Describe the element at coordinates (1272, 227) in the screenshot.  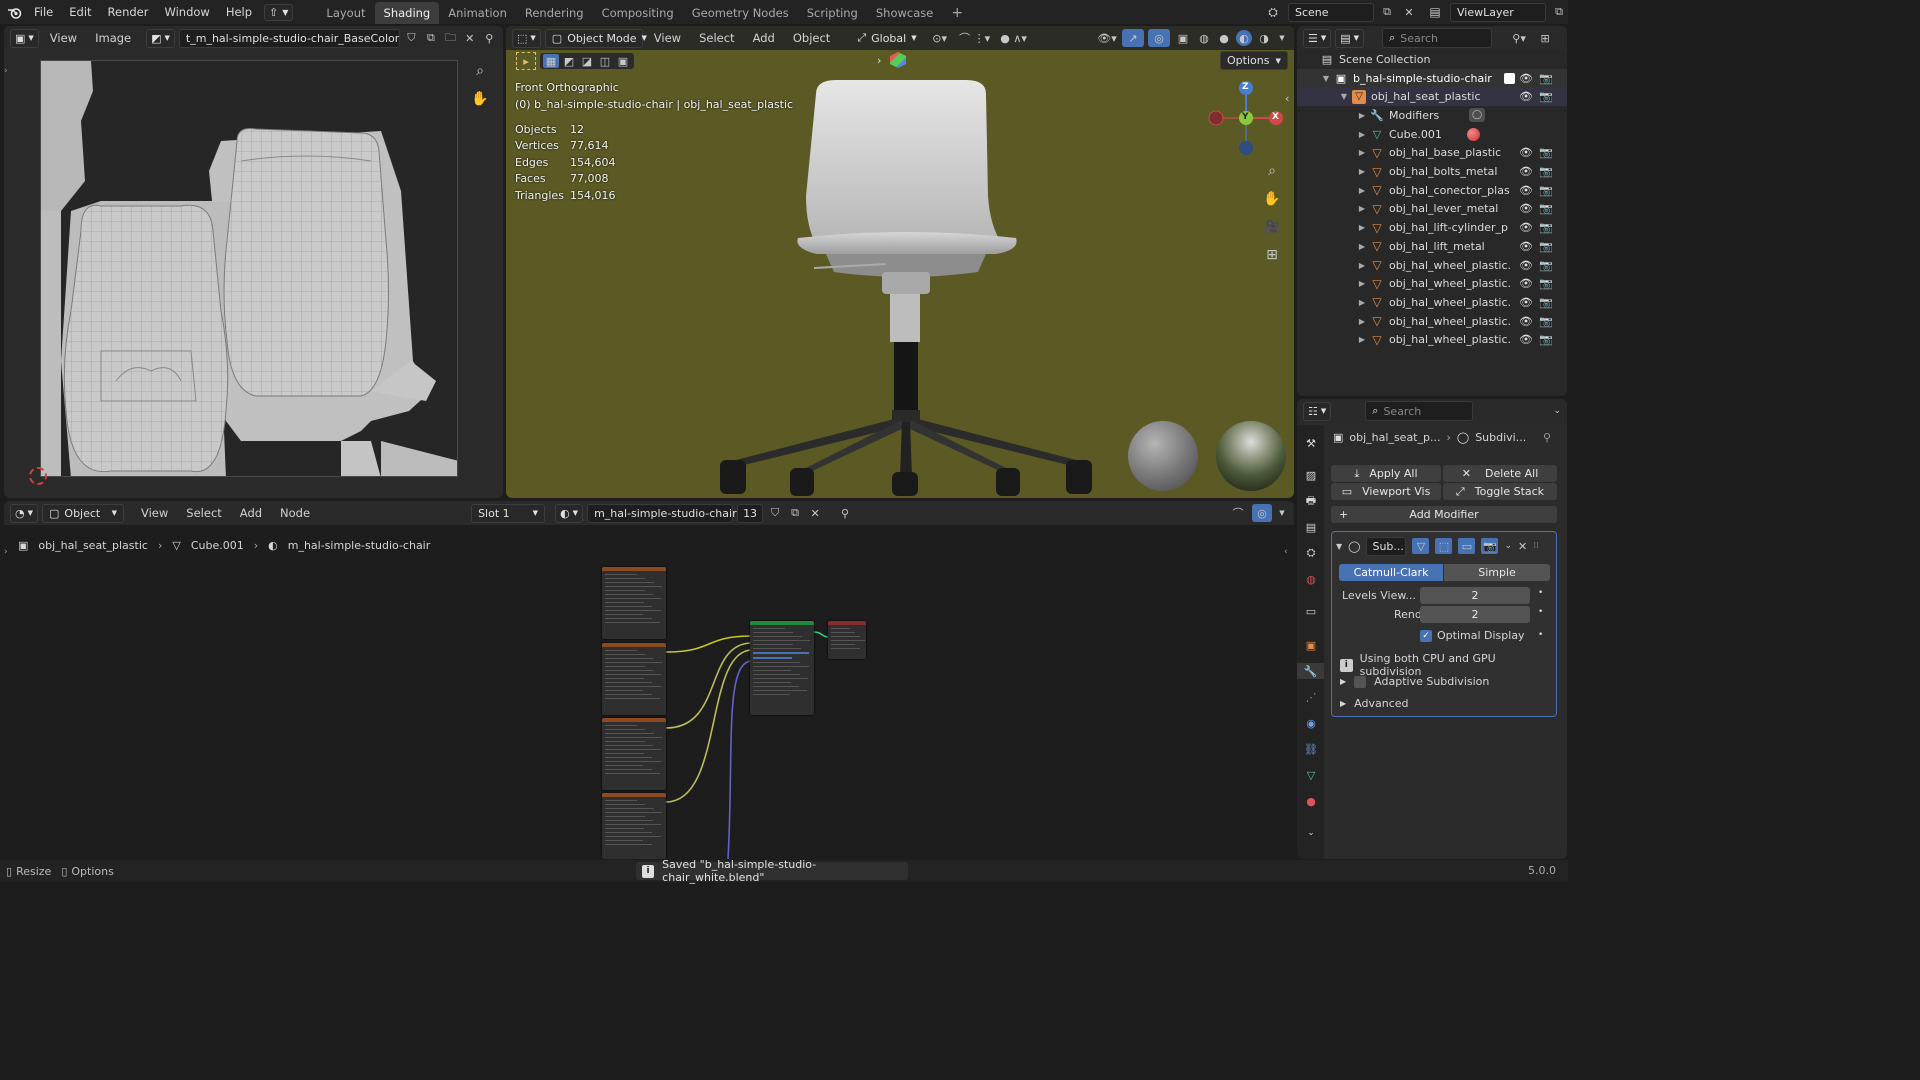
I see `camera-view-icon: 🎥` at that location.